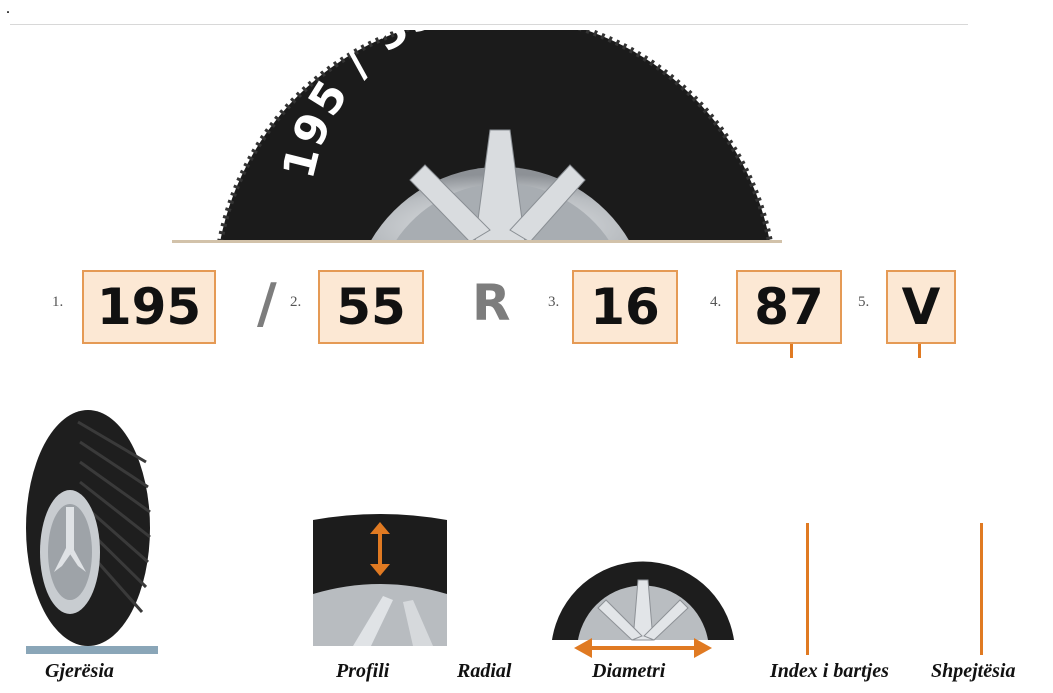  I want to click on caption-width: Gjerësia, so click(79, 671).